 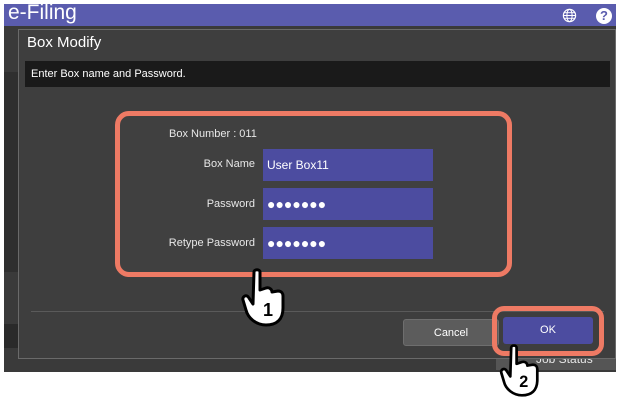 What do you see at coordinates (348, 204) in the screenshot?
I see `password-field: ●●●●●●●` at bounding box center [348, 204].